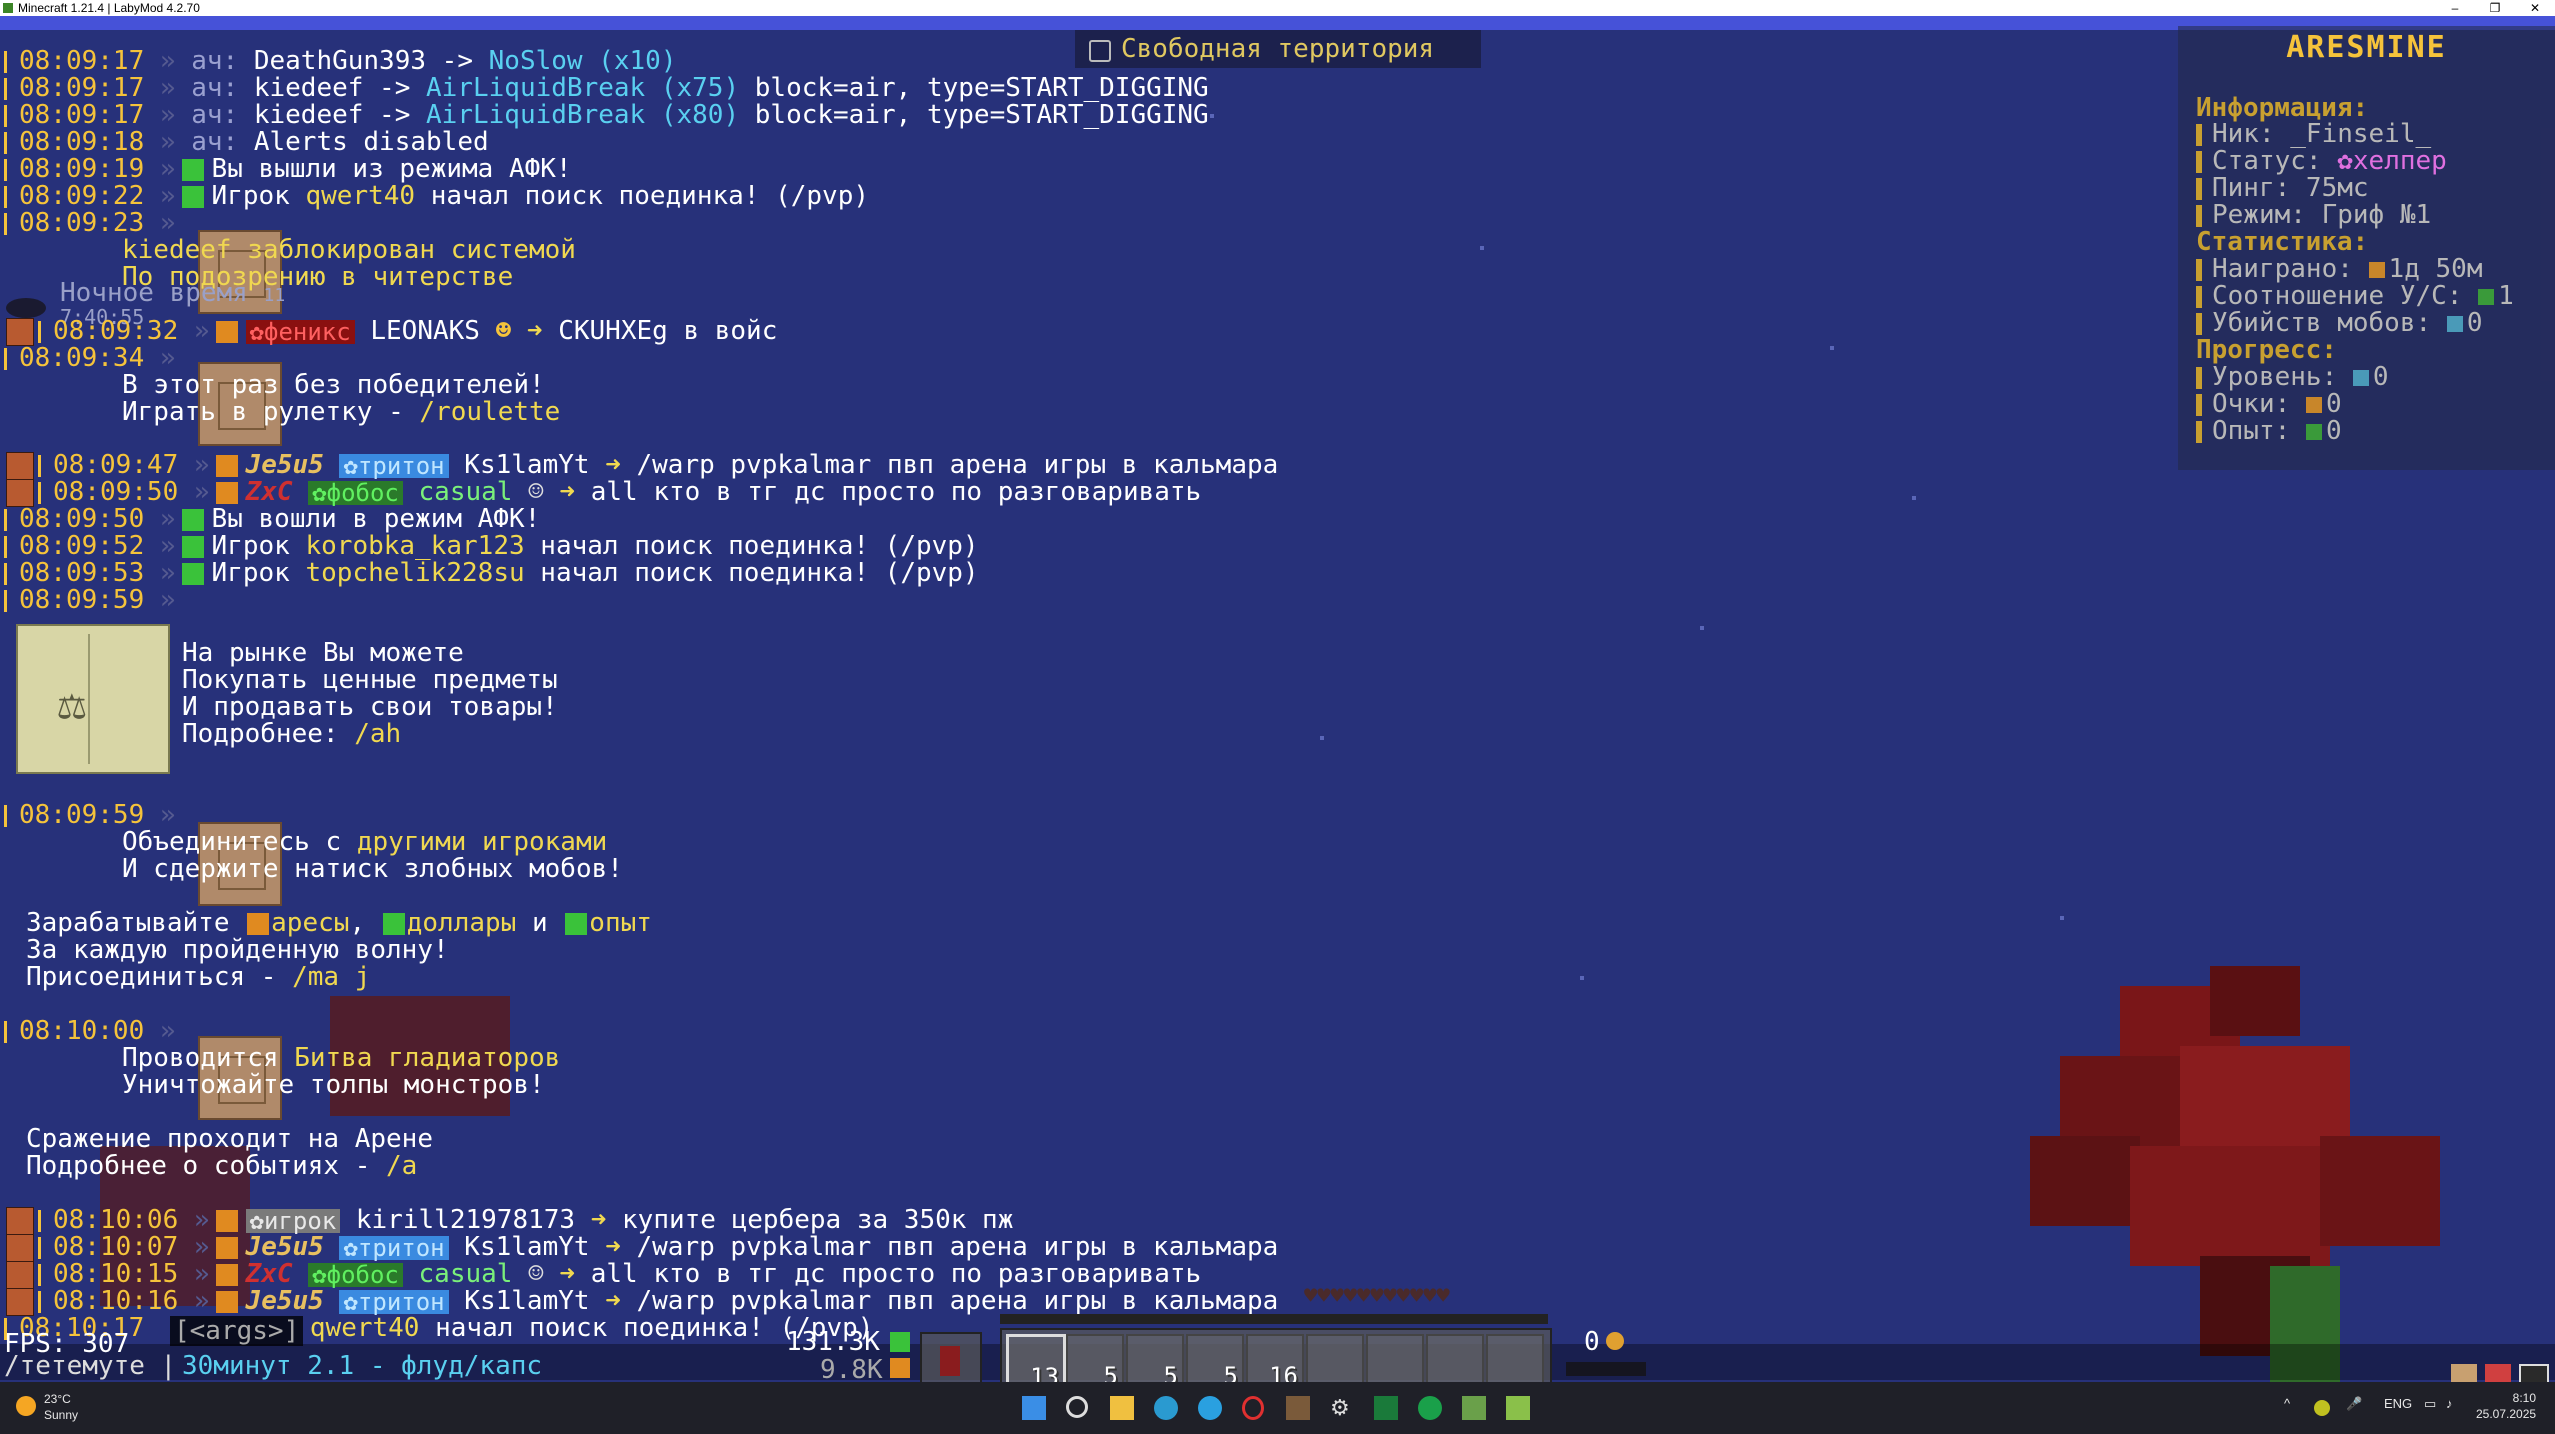 This screenshot has height=1434, width=2555. I want to click on volume-icon: ♪, so click(2449, 1403).